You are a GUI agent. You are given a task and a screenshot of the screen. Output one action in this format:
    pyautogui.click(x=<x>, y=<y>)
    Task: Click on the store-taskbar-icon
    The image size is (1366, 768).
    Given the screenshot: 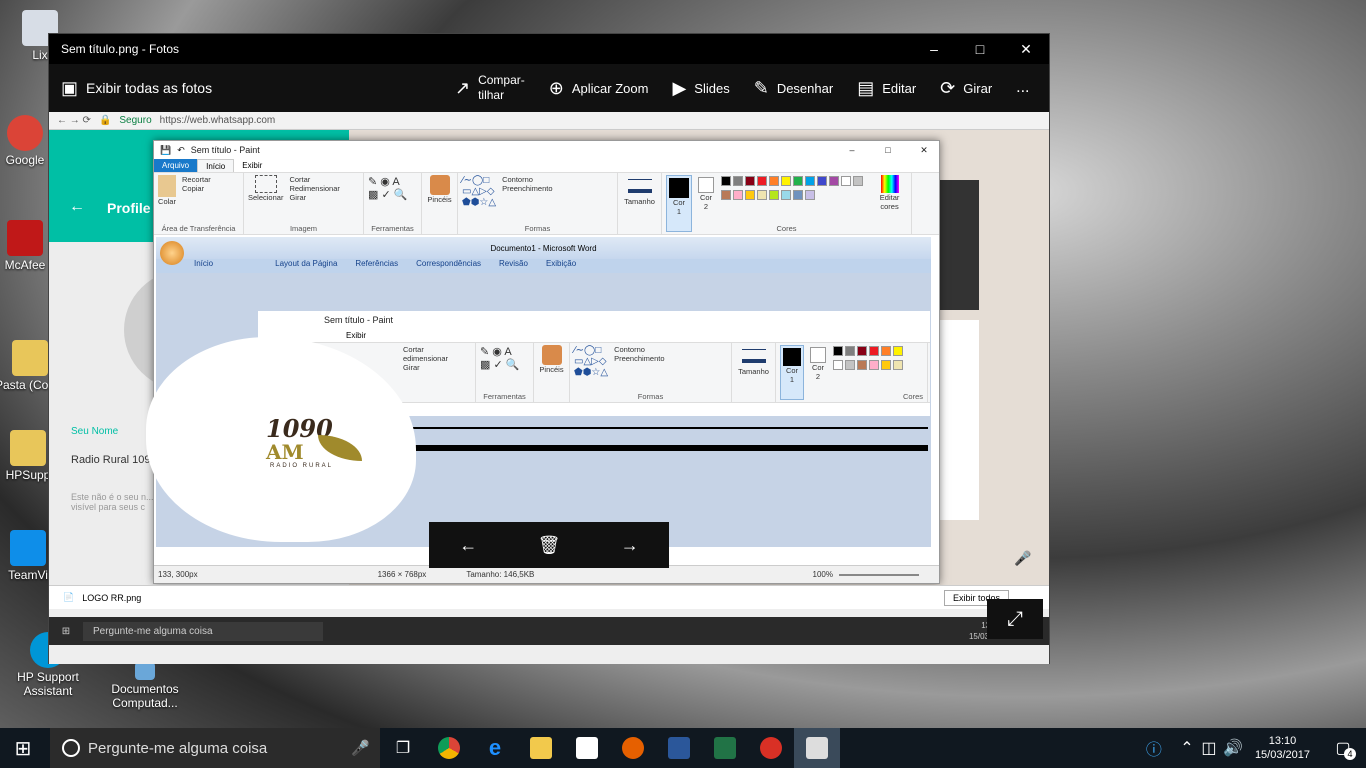 What is the action you would take?
    pyautogui.click(x=587, y=748)
    